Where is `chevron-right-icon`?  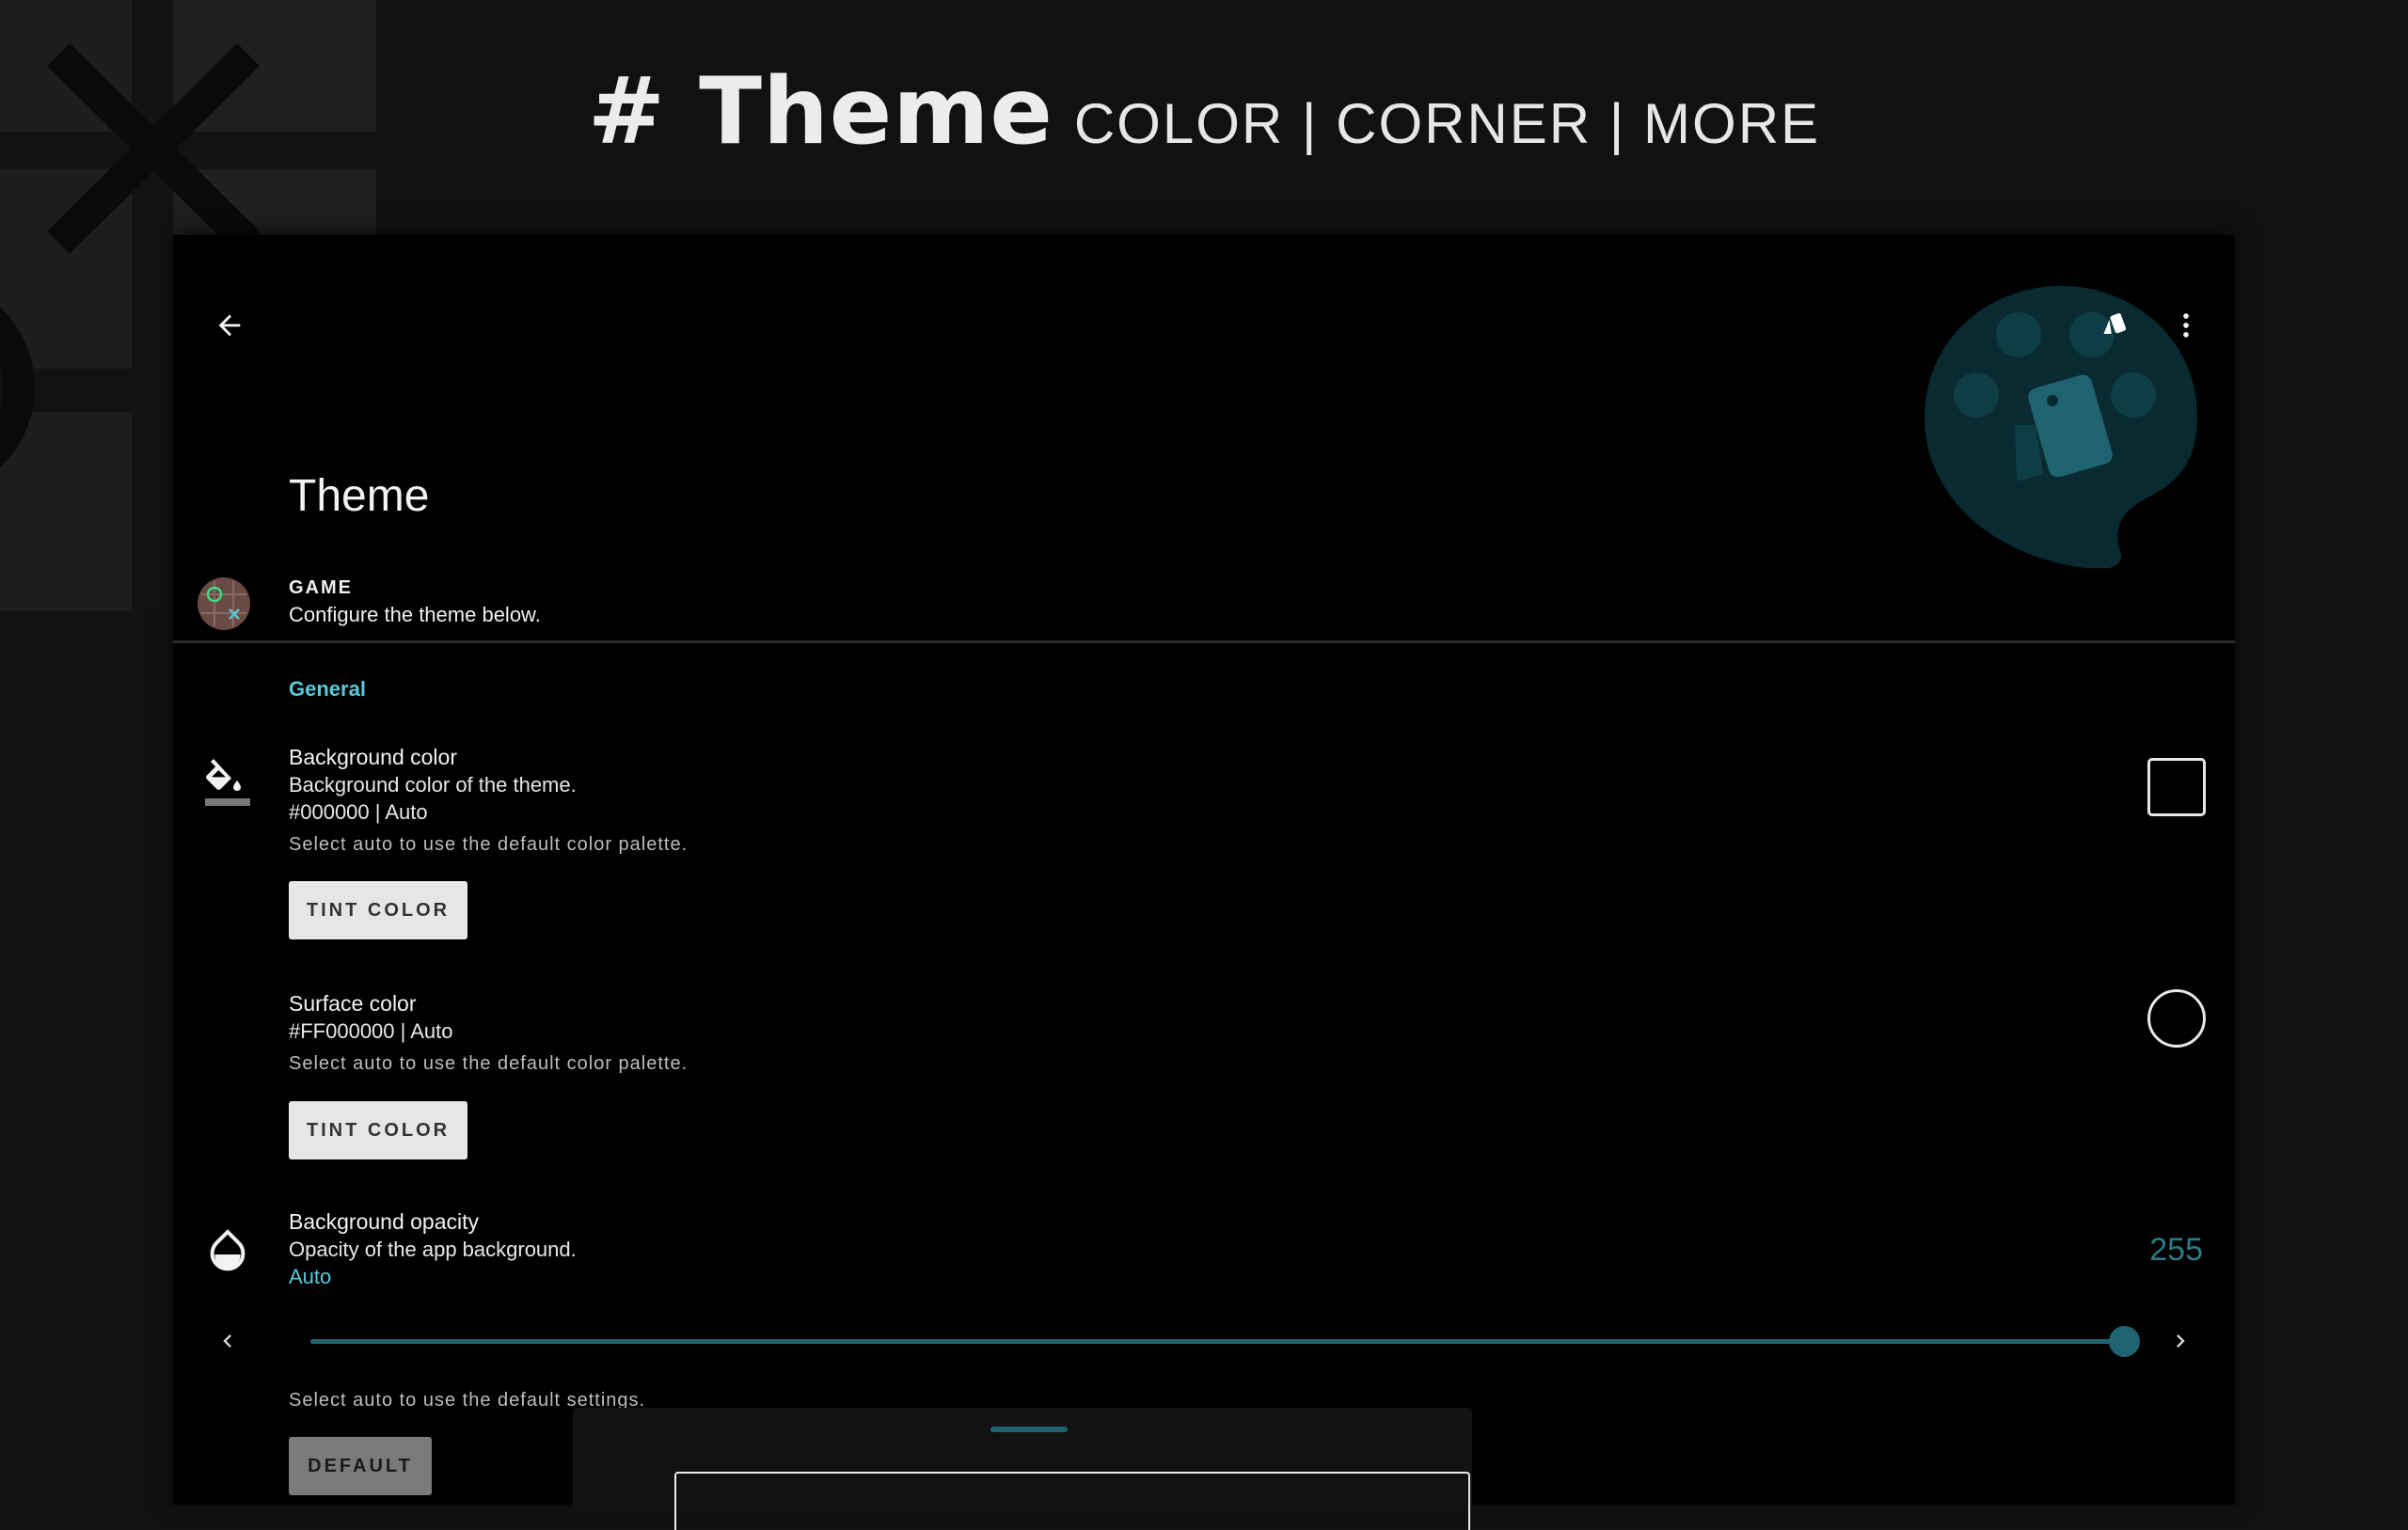
chevron-right-icon is located at coordinates (2181, 1341).